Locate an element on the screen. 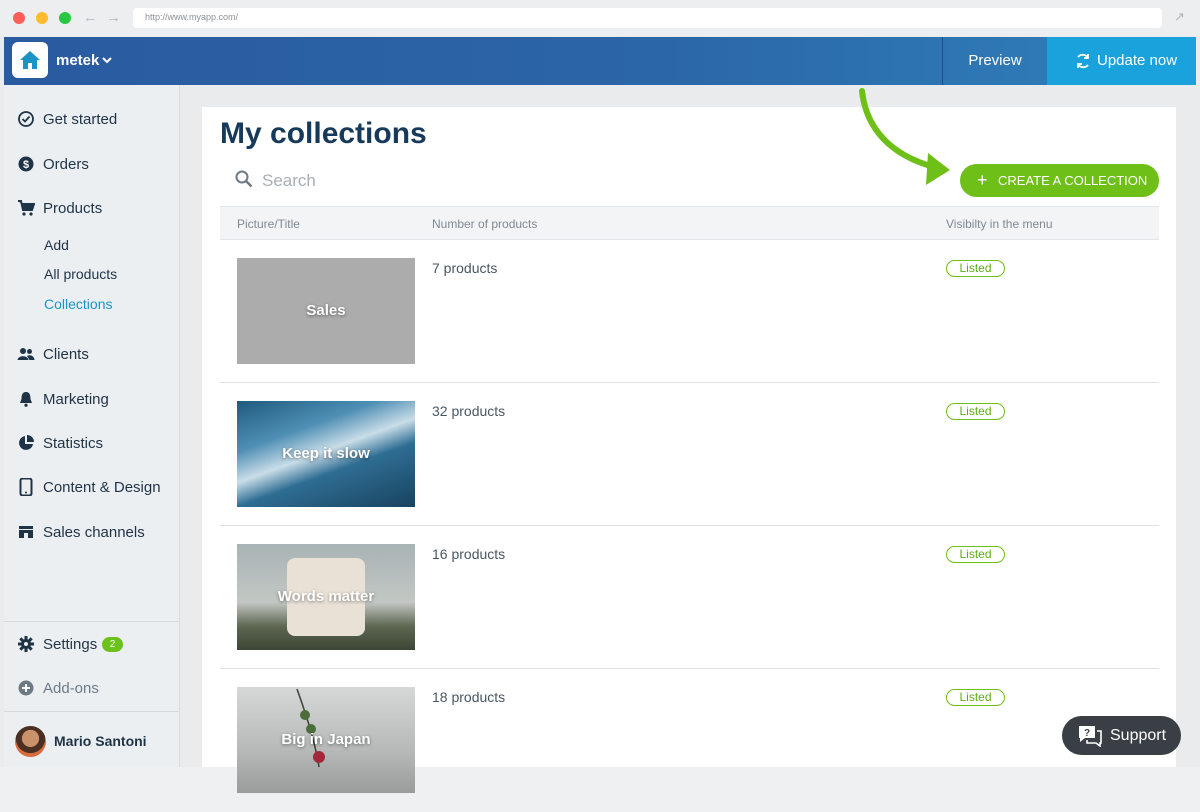 This screenshot has width=1200, height=812. search-input is located at coordinates (412, 181).